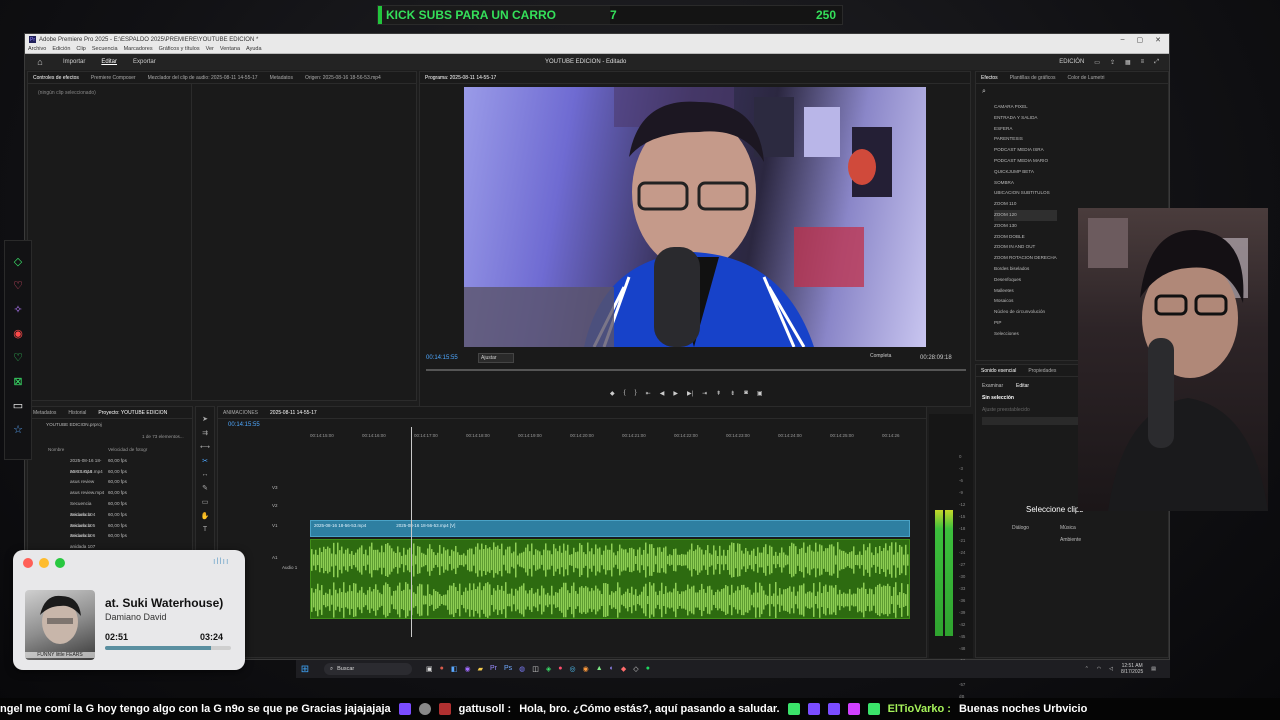 This screenshot has width=1280, height=720. Describe the element at coordinates (612, 669) in the screenshot. I see `app-icon: ◐` at that location.